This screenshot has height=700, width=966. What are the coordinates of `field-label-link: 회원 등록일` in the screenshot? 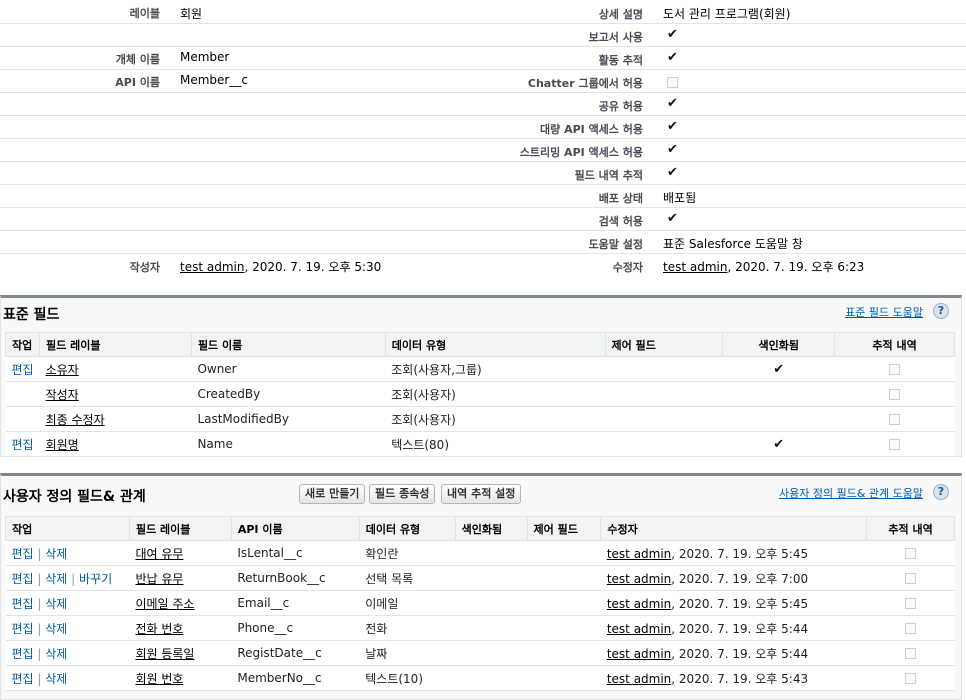 It's located at (164, 654).